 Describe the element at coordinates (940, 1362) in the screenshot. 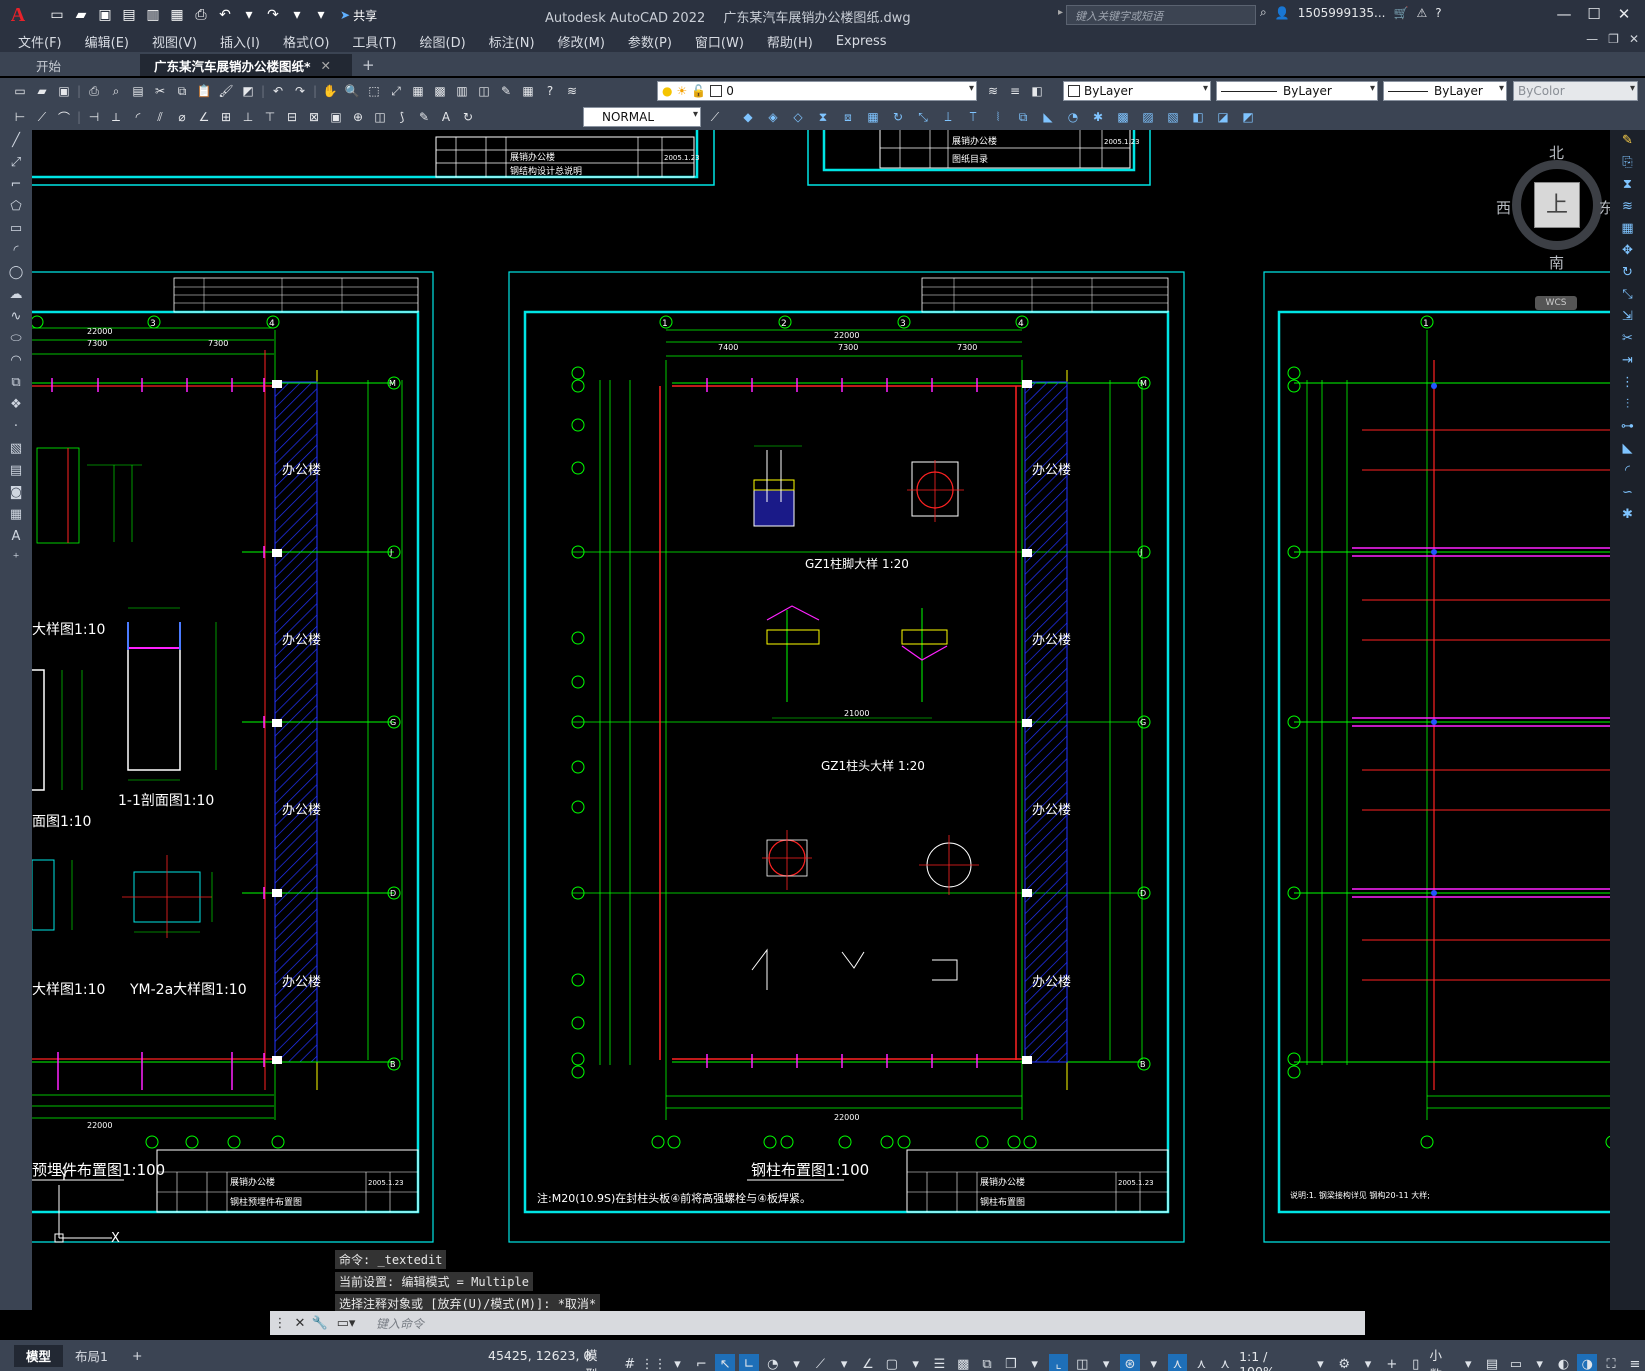

I see `lineweight-icon: ☰` at that location.